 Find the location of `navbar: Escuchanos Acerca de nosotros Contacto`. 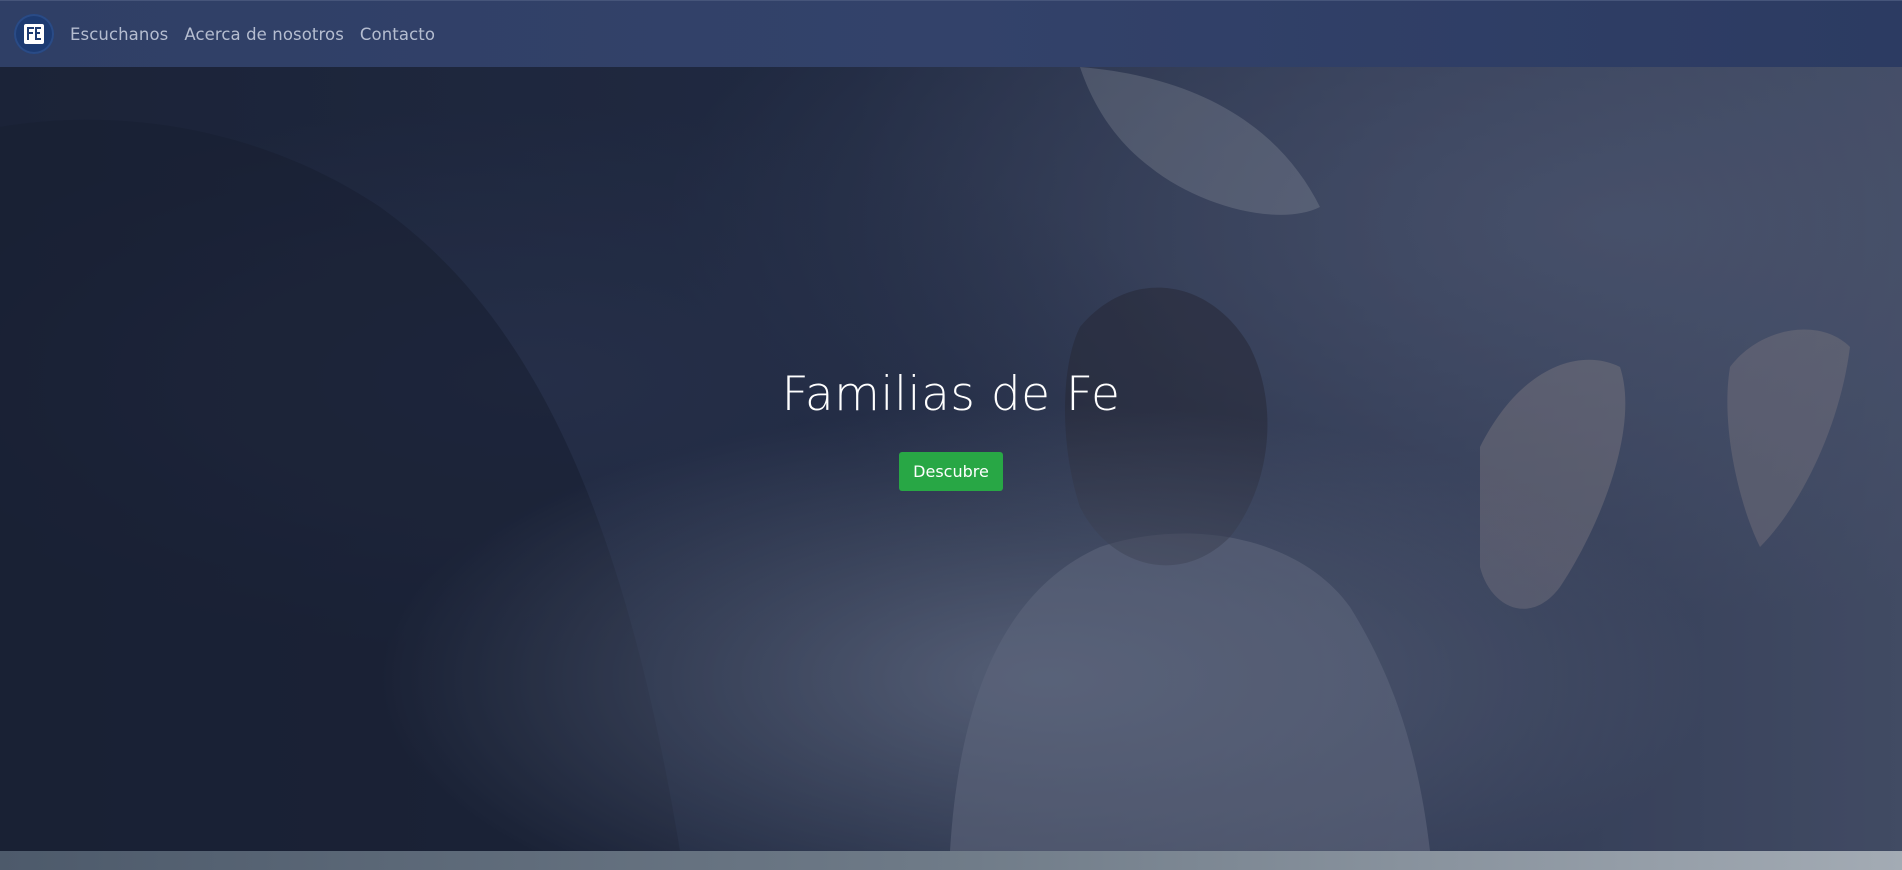

navbar: Escuchanos Acerca de nosotros Contacto is located at coordinates (951, 33).